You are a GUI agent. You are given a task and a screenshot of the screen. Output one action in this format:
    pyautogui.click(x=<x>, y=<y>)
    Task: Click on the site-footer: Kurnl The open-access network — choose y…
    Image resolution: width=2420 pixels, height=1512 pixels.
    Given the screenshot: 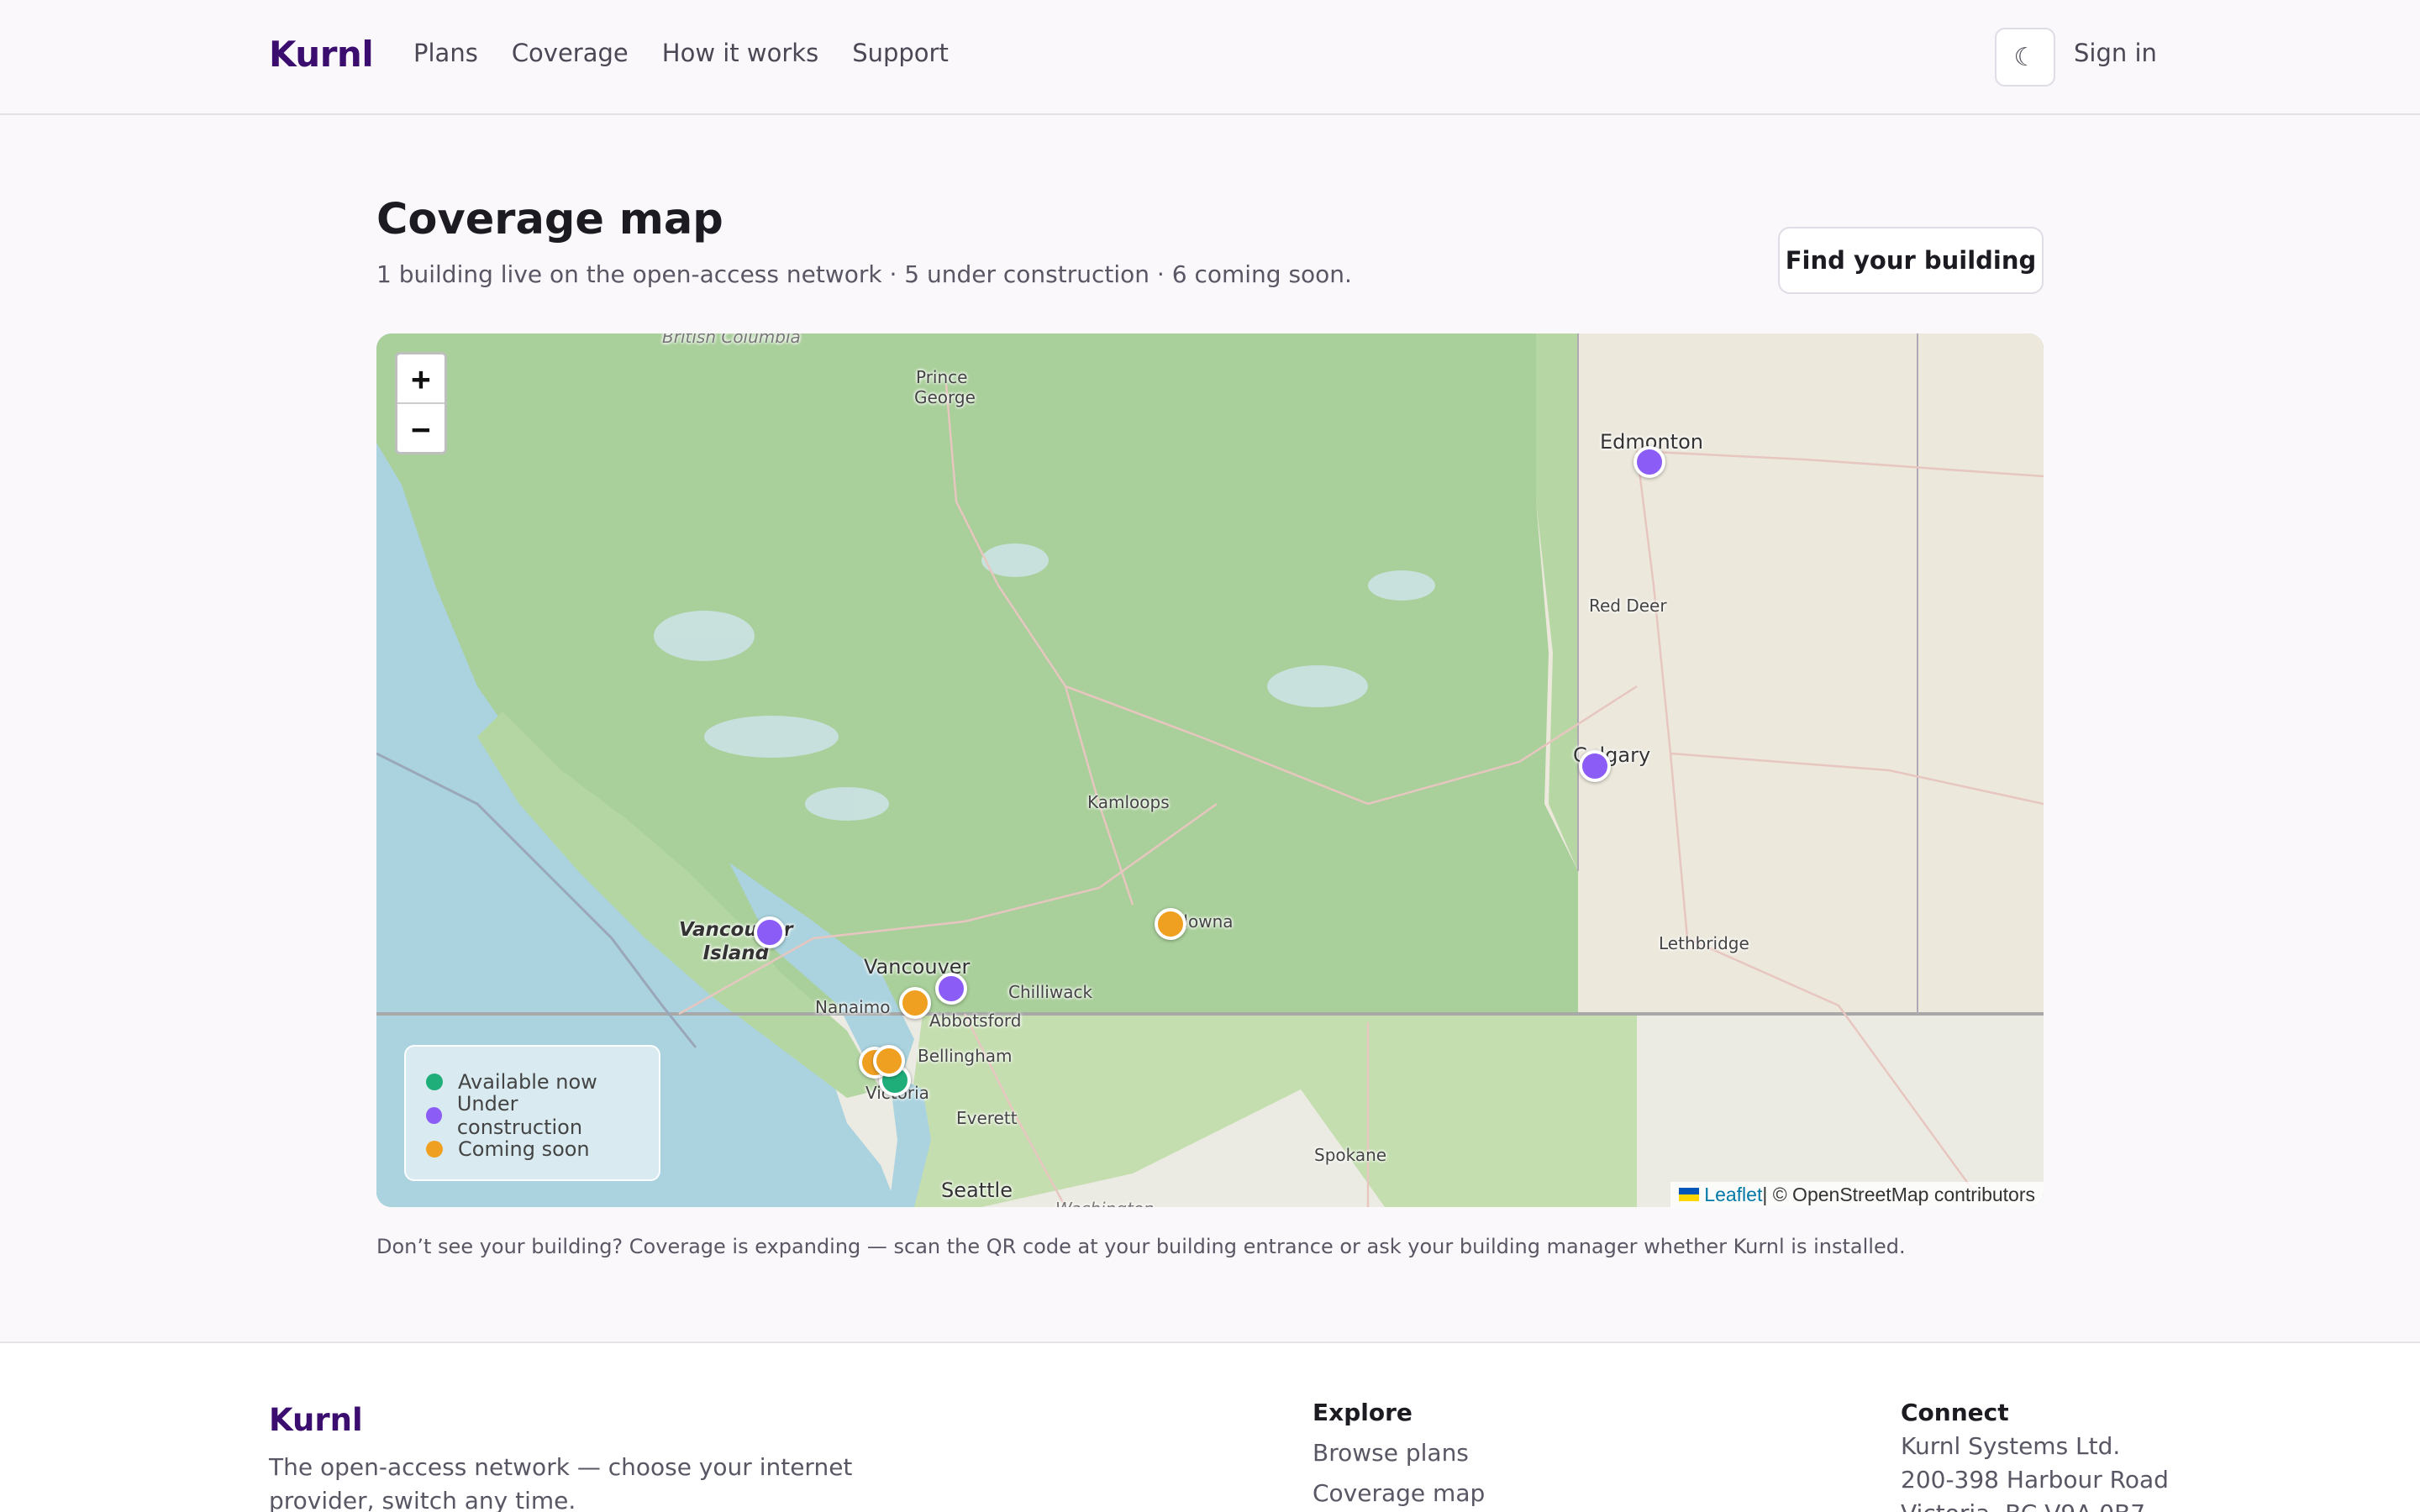 What is the action you would take?
    pyautogui.click(x=1210, y=1426)
    